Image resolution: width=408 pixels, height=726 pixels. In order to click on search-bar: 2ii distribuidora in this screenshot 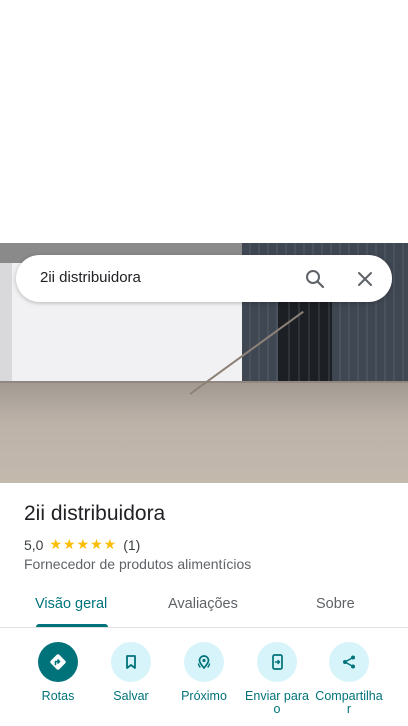, I will do `click(204, 278)`.